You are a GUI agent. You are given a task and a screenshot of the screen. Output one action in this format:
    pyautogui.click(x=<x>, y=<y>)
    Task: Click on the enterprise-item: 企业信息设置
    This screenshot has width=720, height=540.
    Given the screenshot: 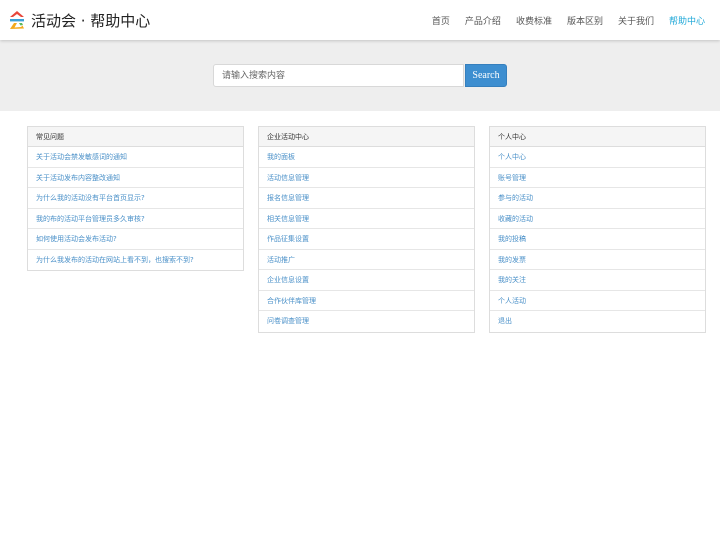 What is the action you would take?
    pyautogui.click(x=366, y=280)
    